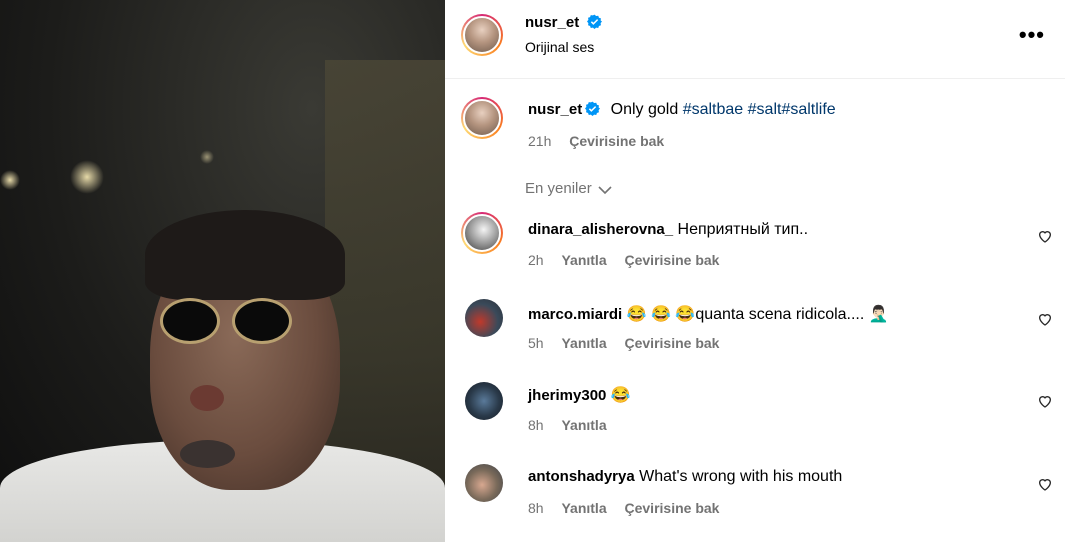 The height and width of the screenshot is (542, 1065). What do you see at coordinates (575, 314) in the screenshot?
I see `commenter-username: marco.miardi` at bounding box center [575, 314].